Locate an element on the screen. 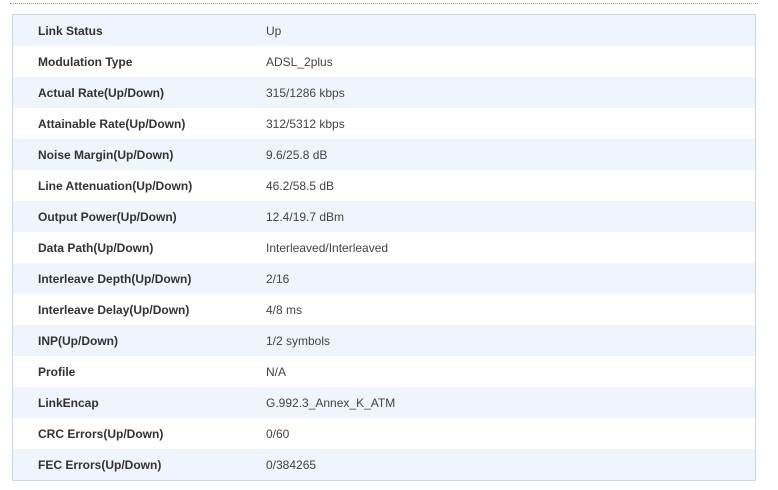 This screenshot has height=490, width=778. row-value: G.992.3_Annex_K_ATM is located at coordinates (331, 402).